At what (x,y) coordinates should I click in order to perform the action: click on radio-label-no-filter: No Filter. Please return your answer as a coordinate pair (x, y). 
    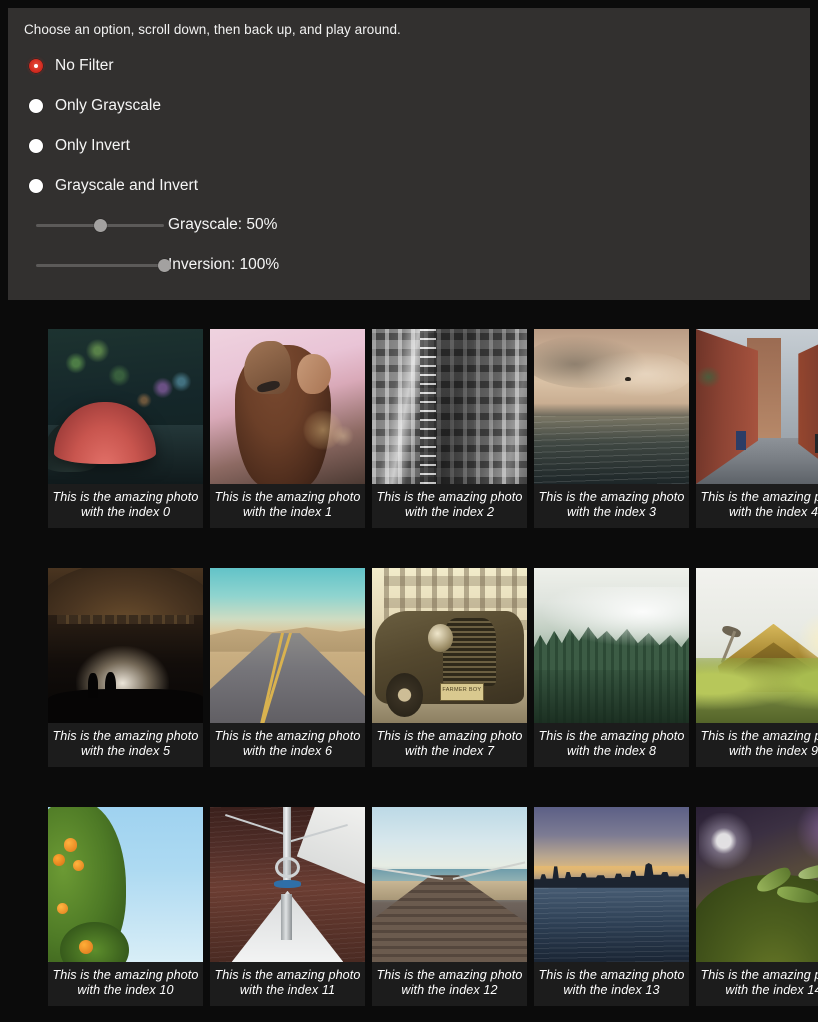
    Looking at the image, I should click on (84, 65).